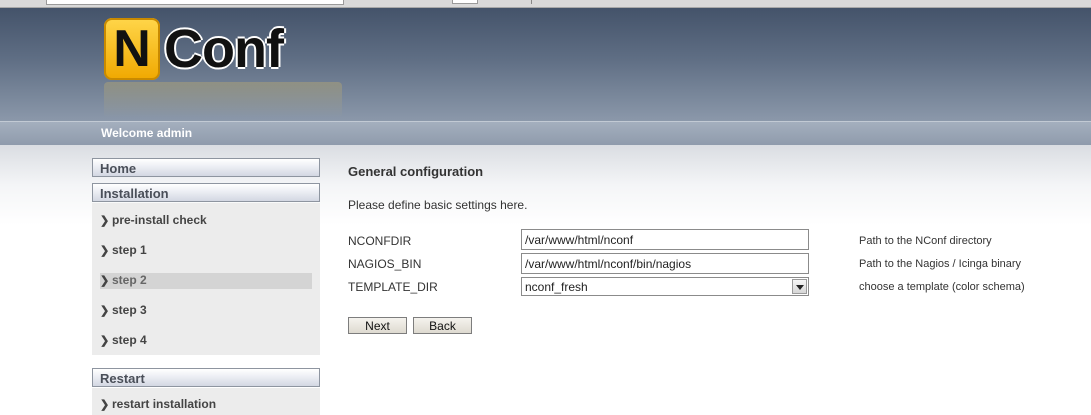  Describe the element at coordinates (416, 171) in the screenshot. I see `page-title: General configuration` at that location.